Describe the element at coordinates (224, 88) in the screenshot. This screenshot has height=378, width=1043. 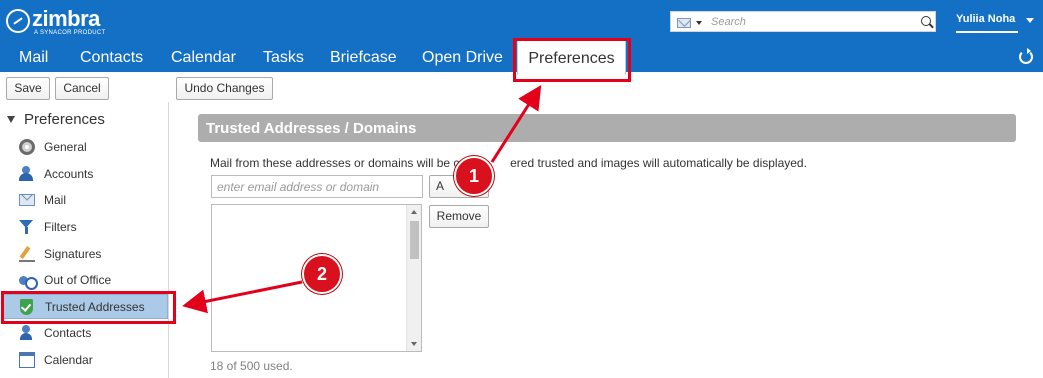
I see `undo-changes-button: Undo Changes` at that location.